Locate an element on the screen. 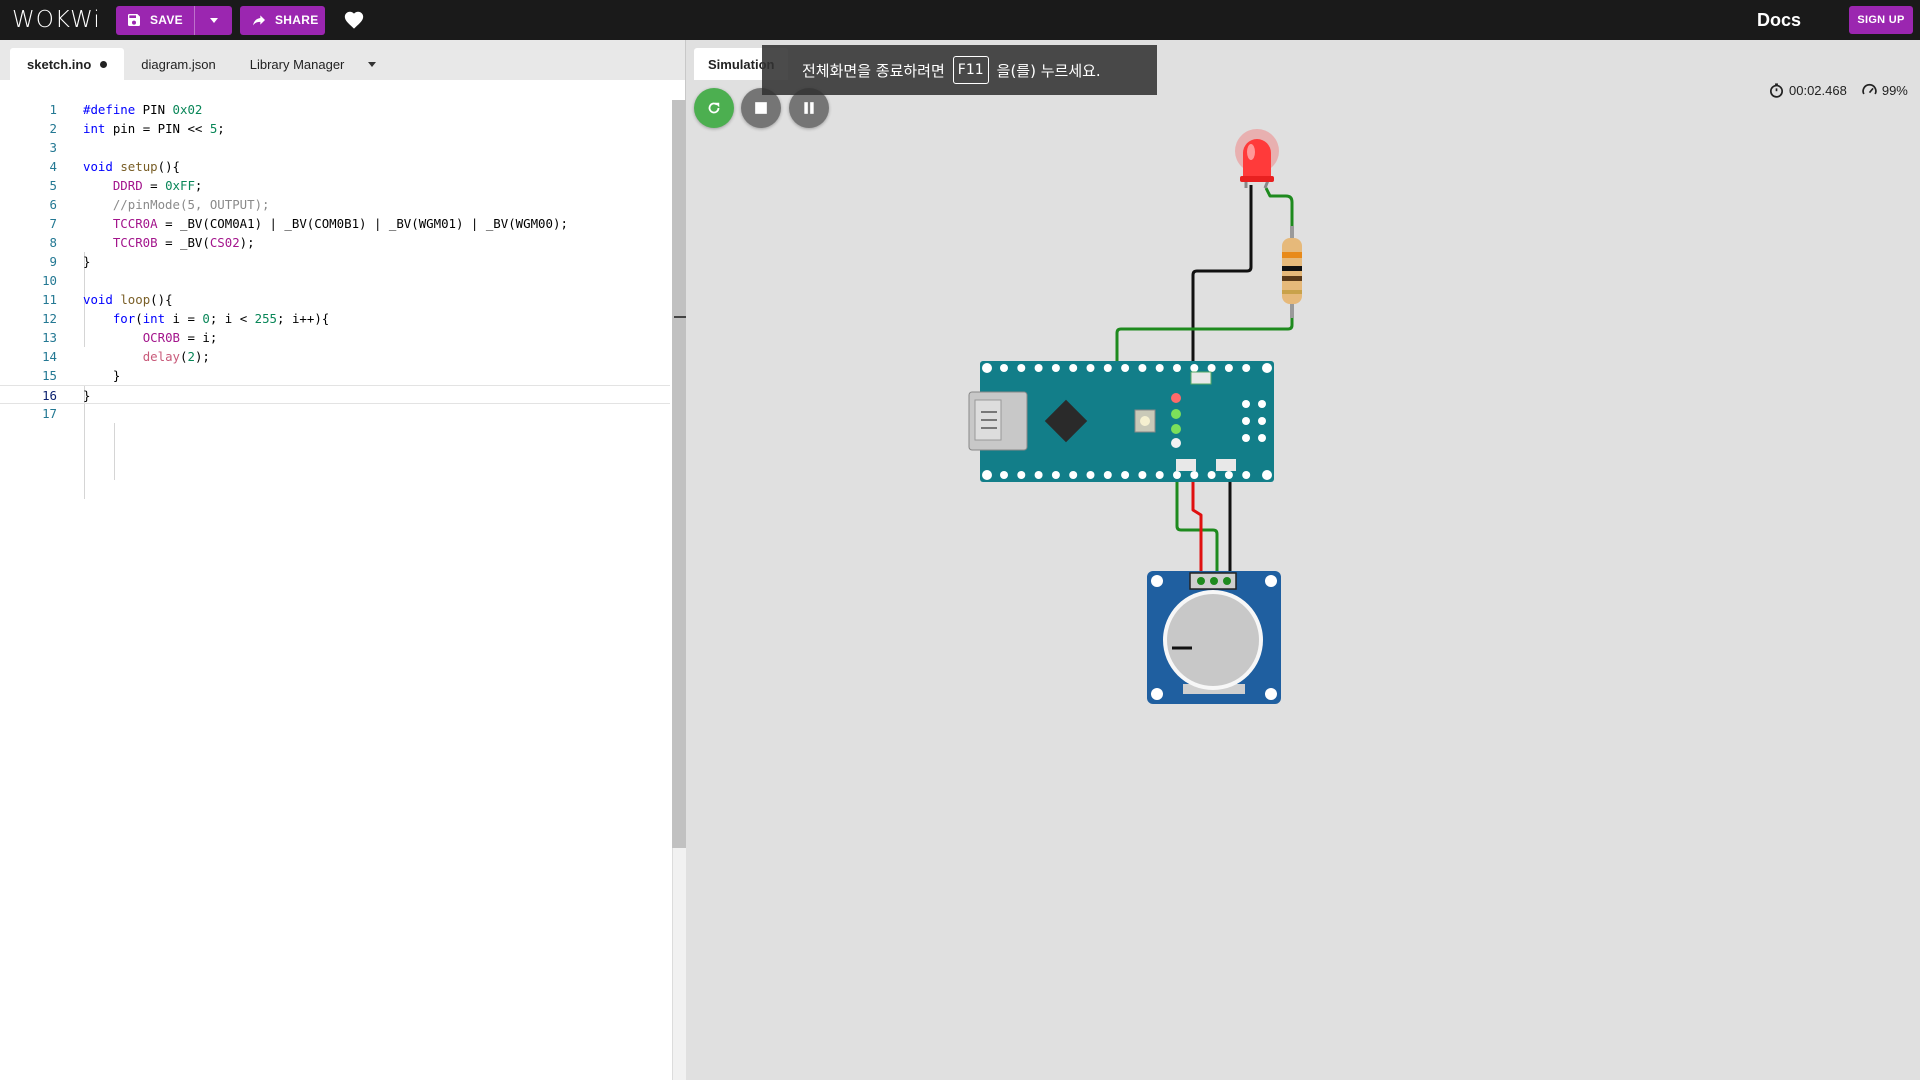 The image size is (1920, 1080). wokwi-logo: WOKWi is located at coordinates (58, 20).